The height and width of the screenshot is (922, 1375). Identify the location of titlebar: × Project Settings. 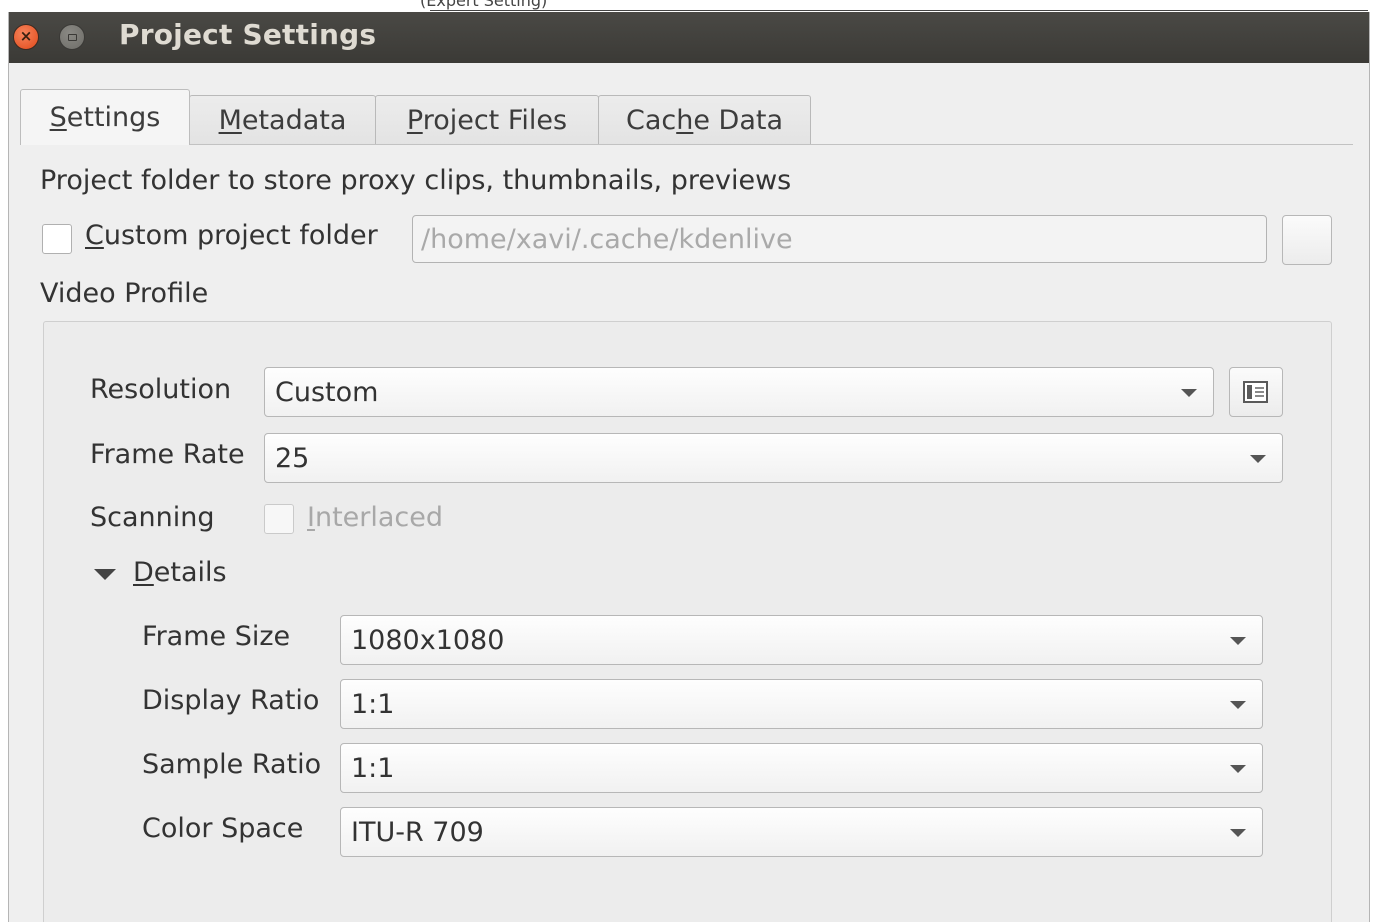
(689, 37).